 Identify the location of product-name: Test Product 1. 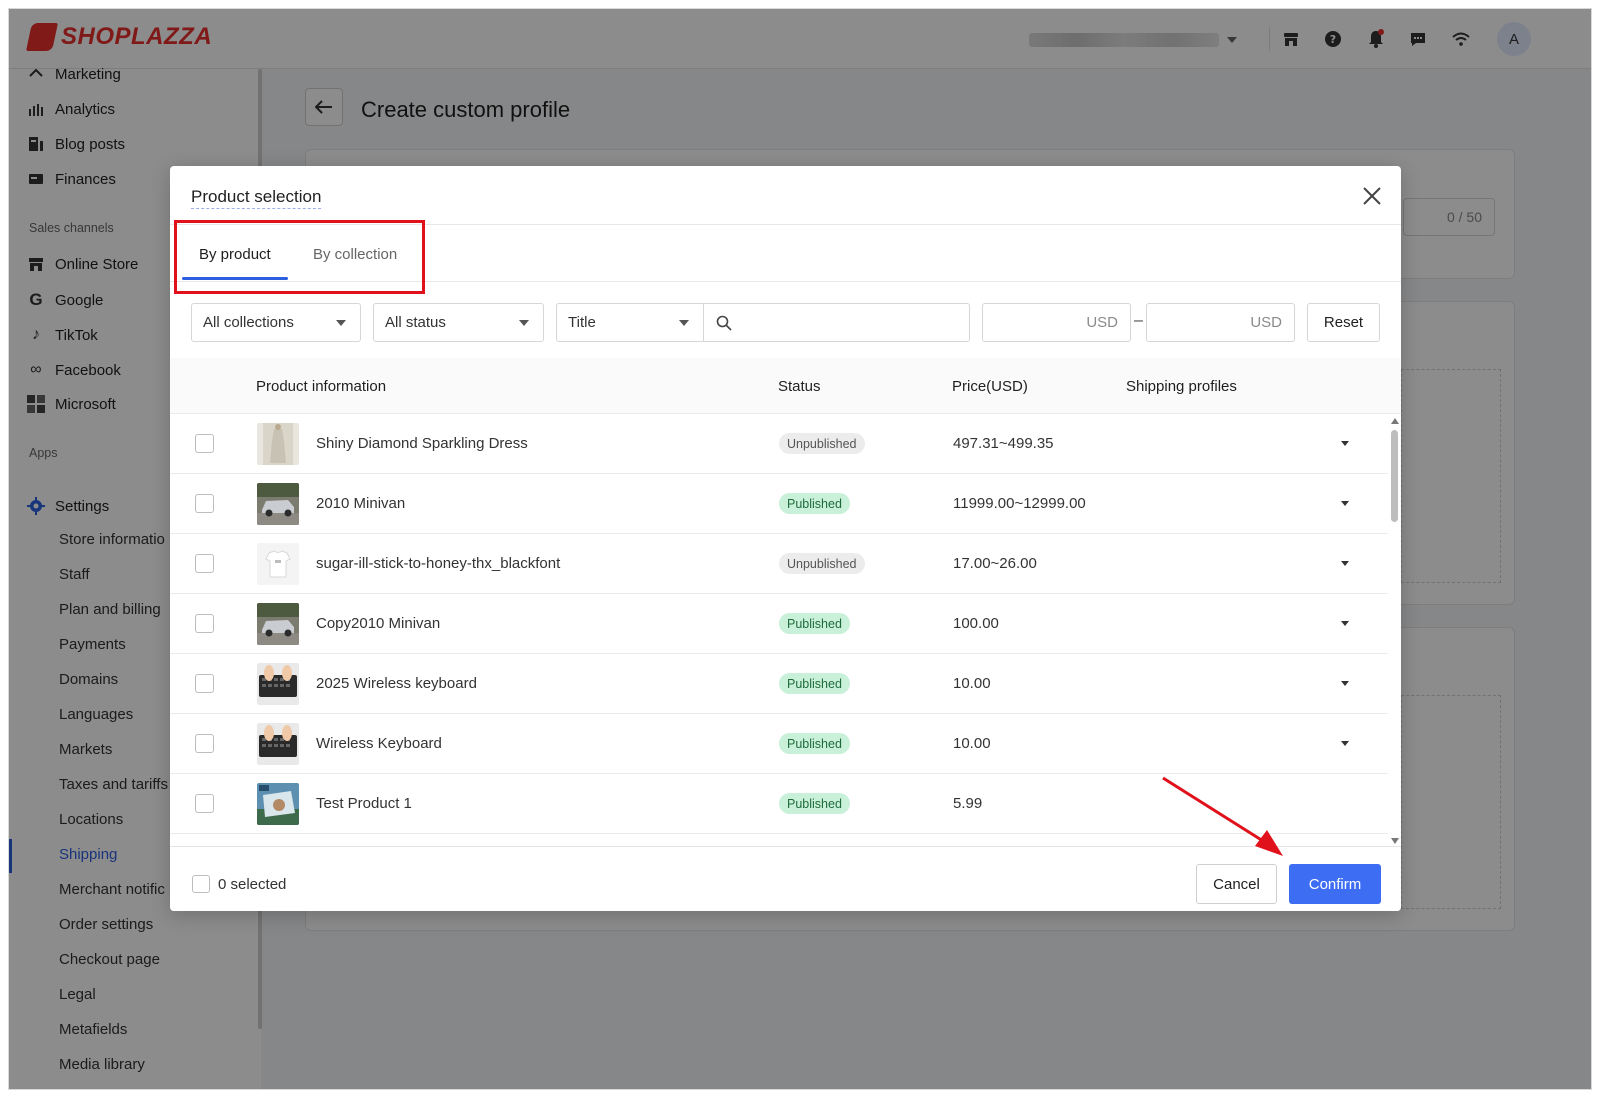
(364, 803).